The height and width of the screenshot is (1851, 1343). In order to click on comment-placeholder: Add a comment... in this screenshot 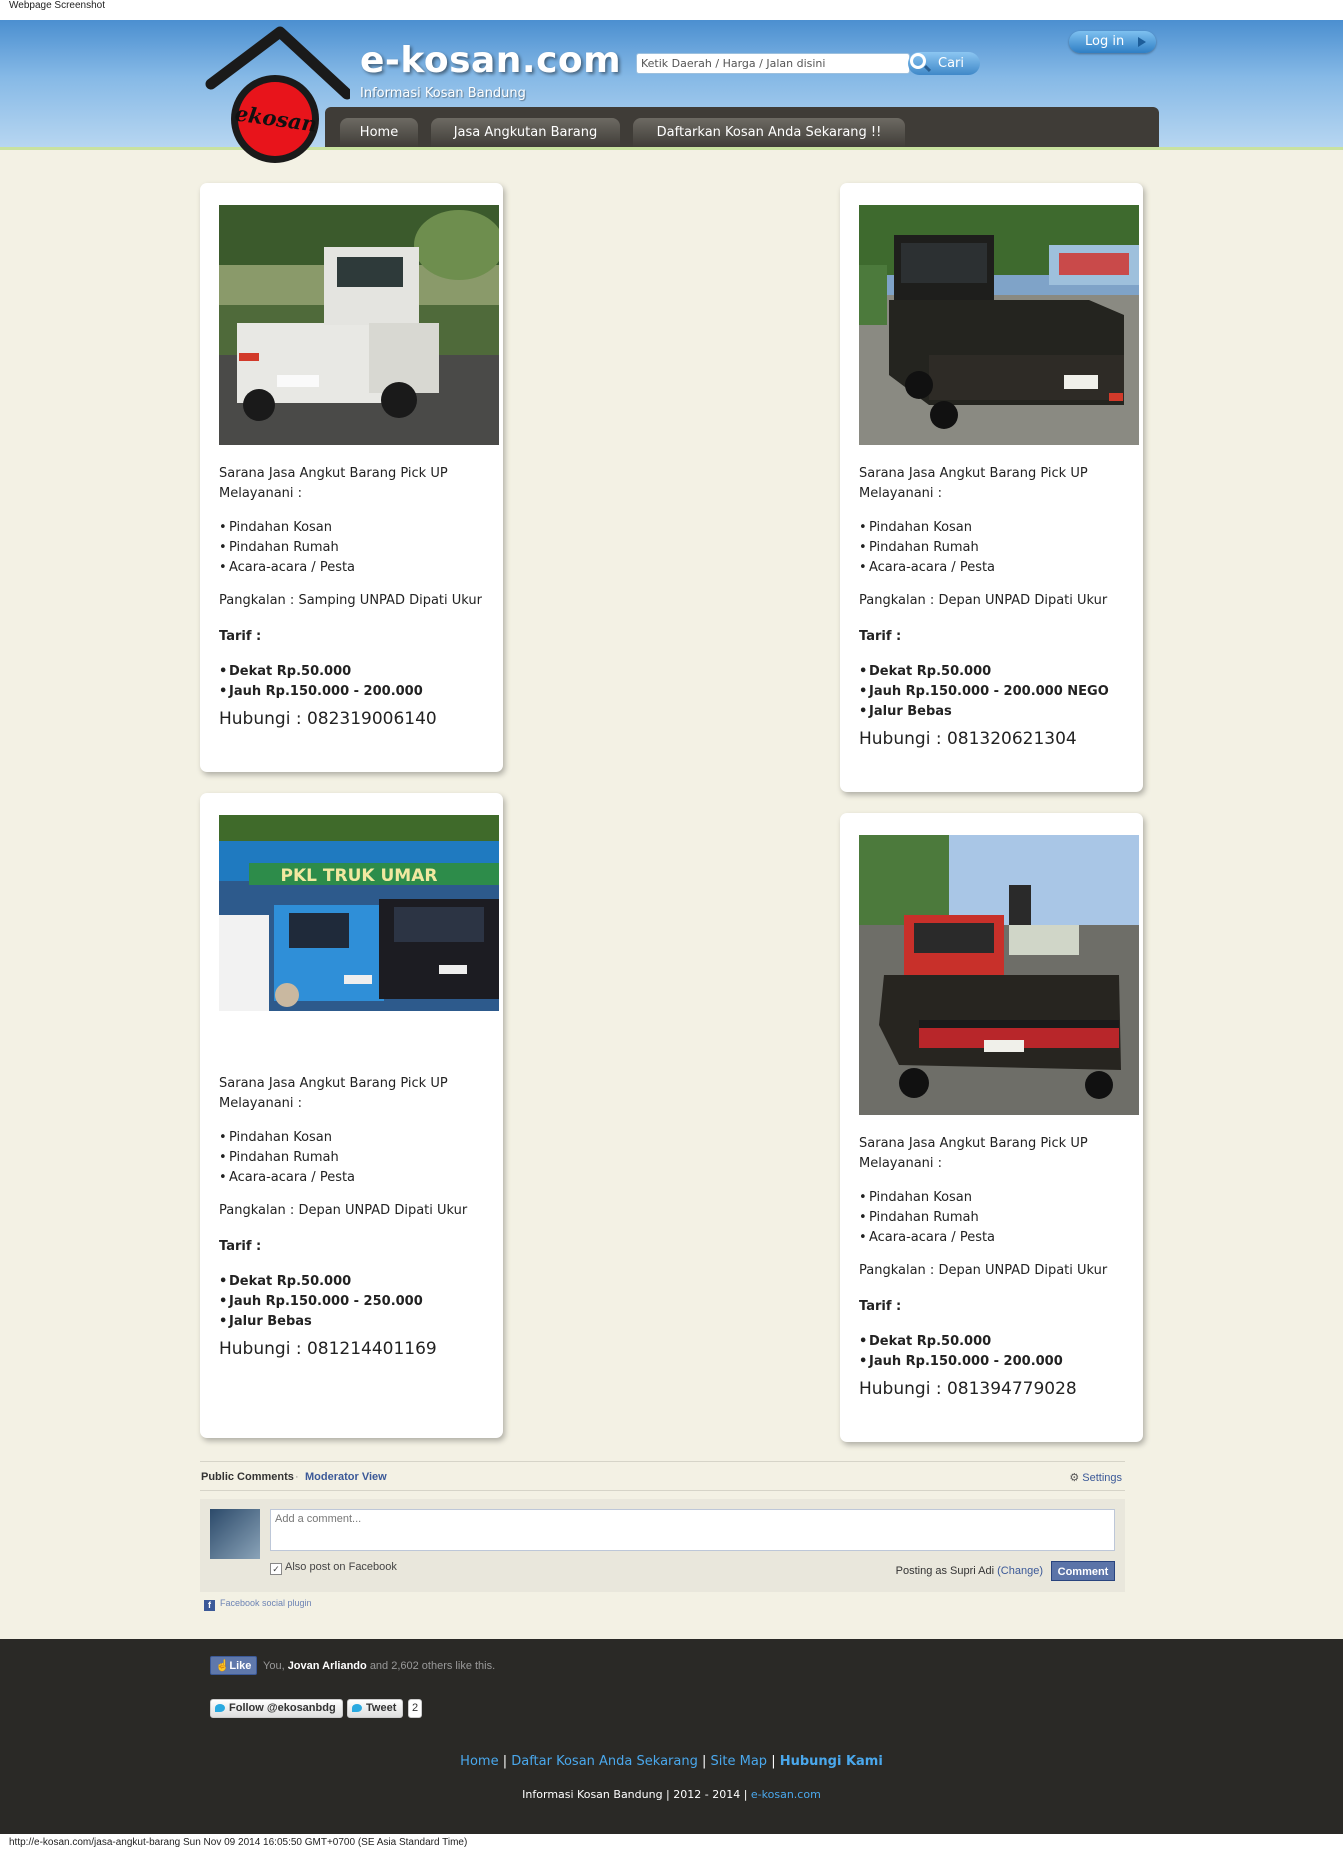, I will do `click(318, 1519)`.